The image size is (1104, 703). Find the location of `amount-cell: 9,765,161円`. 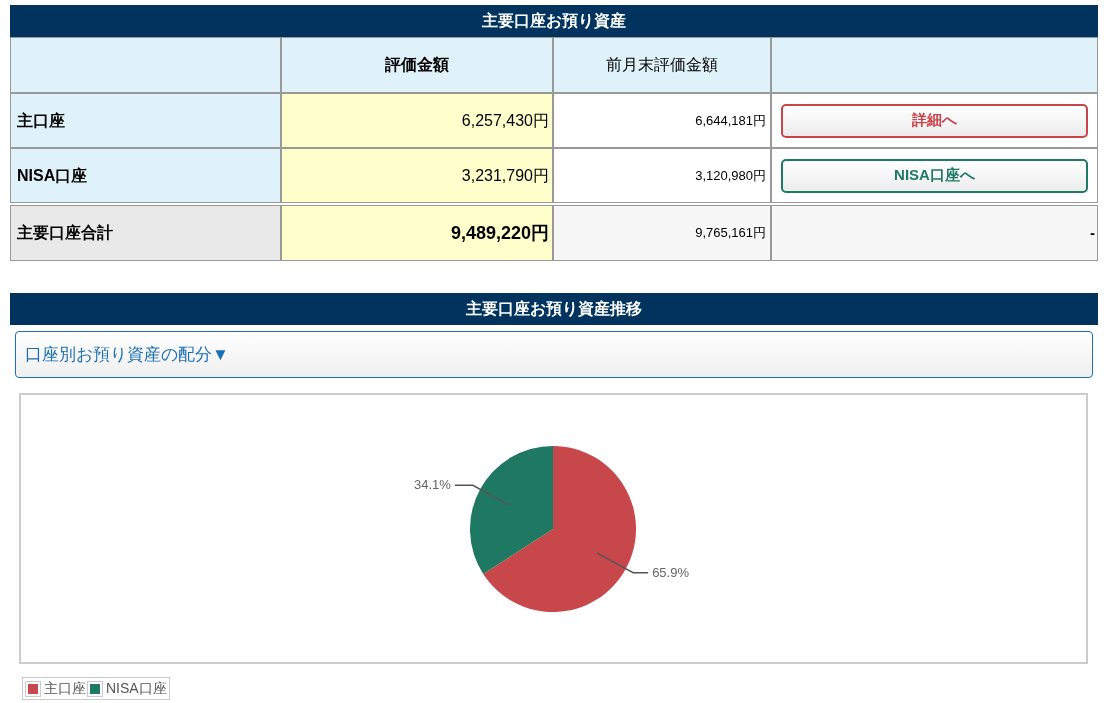

amount-cell: 9,765,161円 is located at coordinates (662, 233).